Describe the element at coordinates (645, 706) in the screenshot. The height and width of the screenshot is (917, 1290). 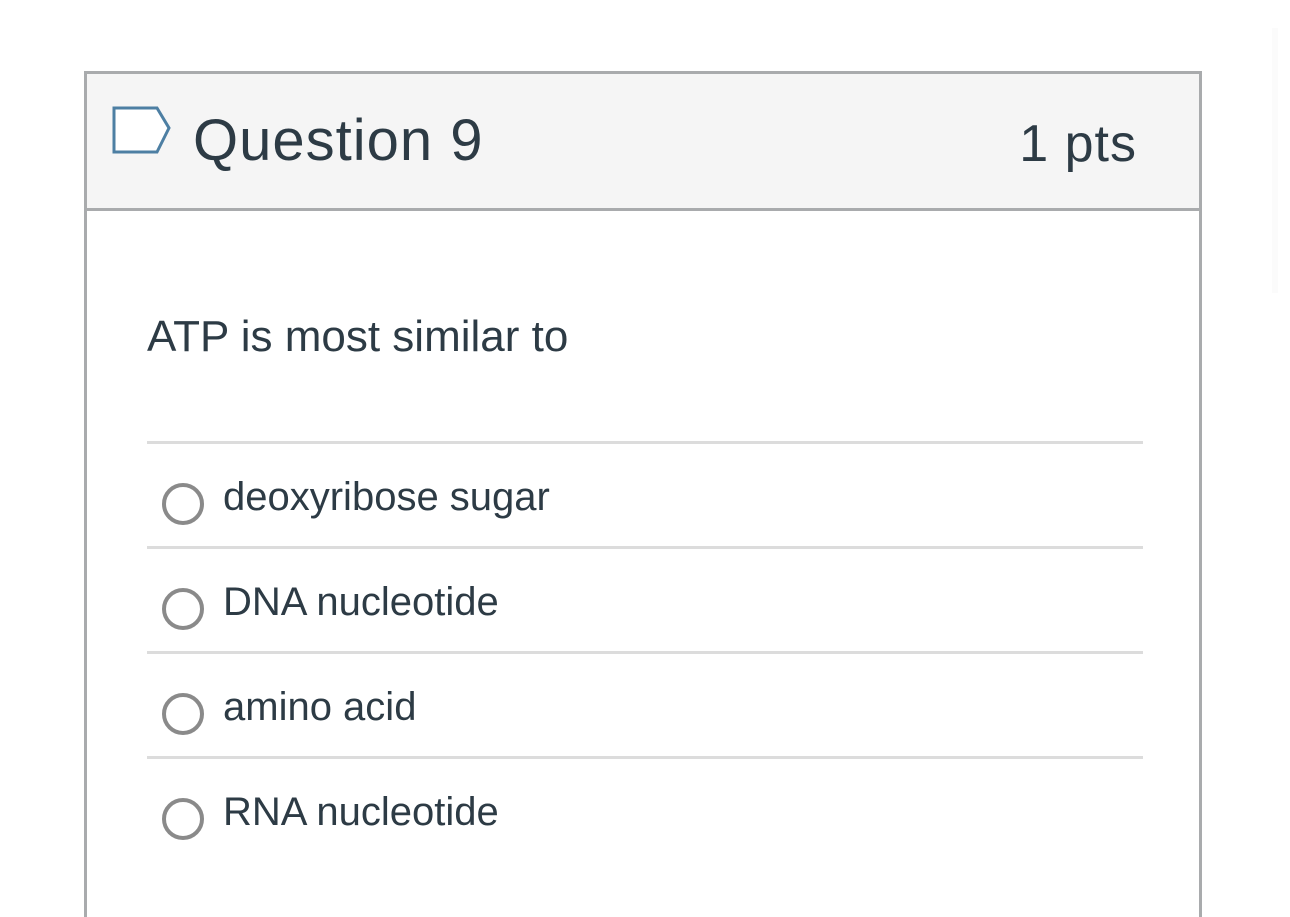
I see `answer-option: amino acid` at that location.